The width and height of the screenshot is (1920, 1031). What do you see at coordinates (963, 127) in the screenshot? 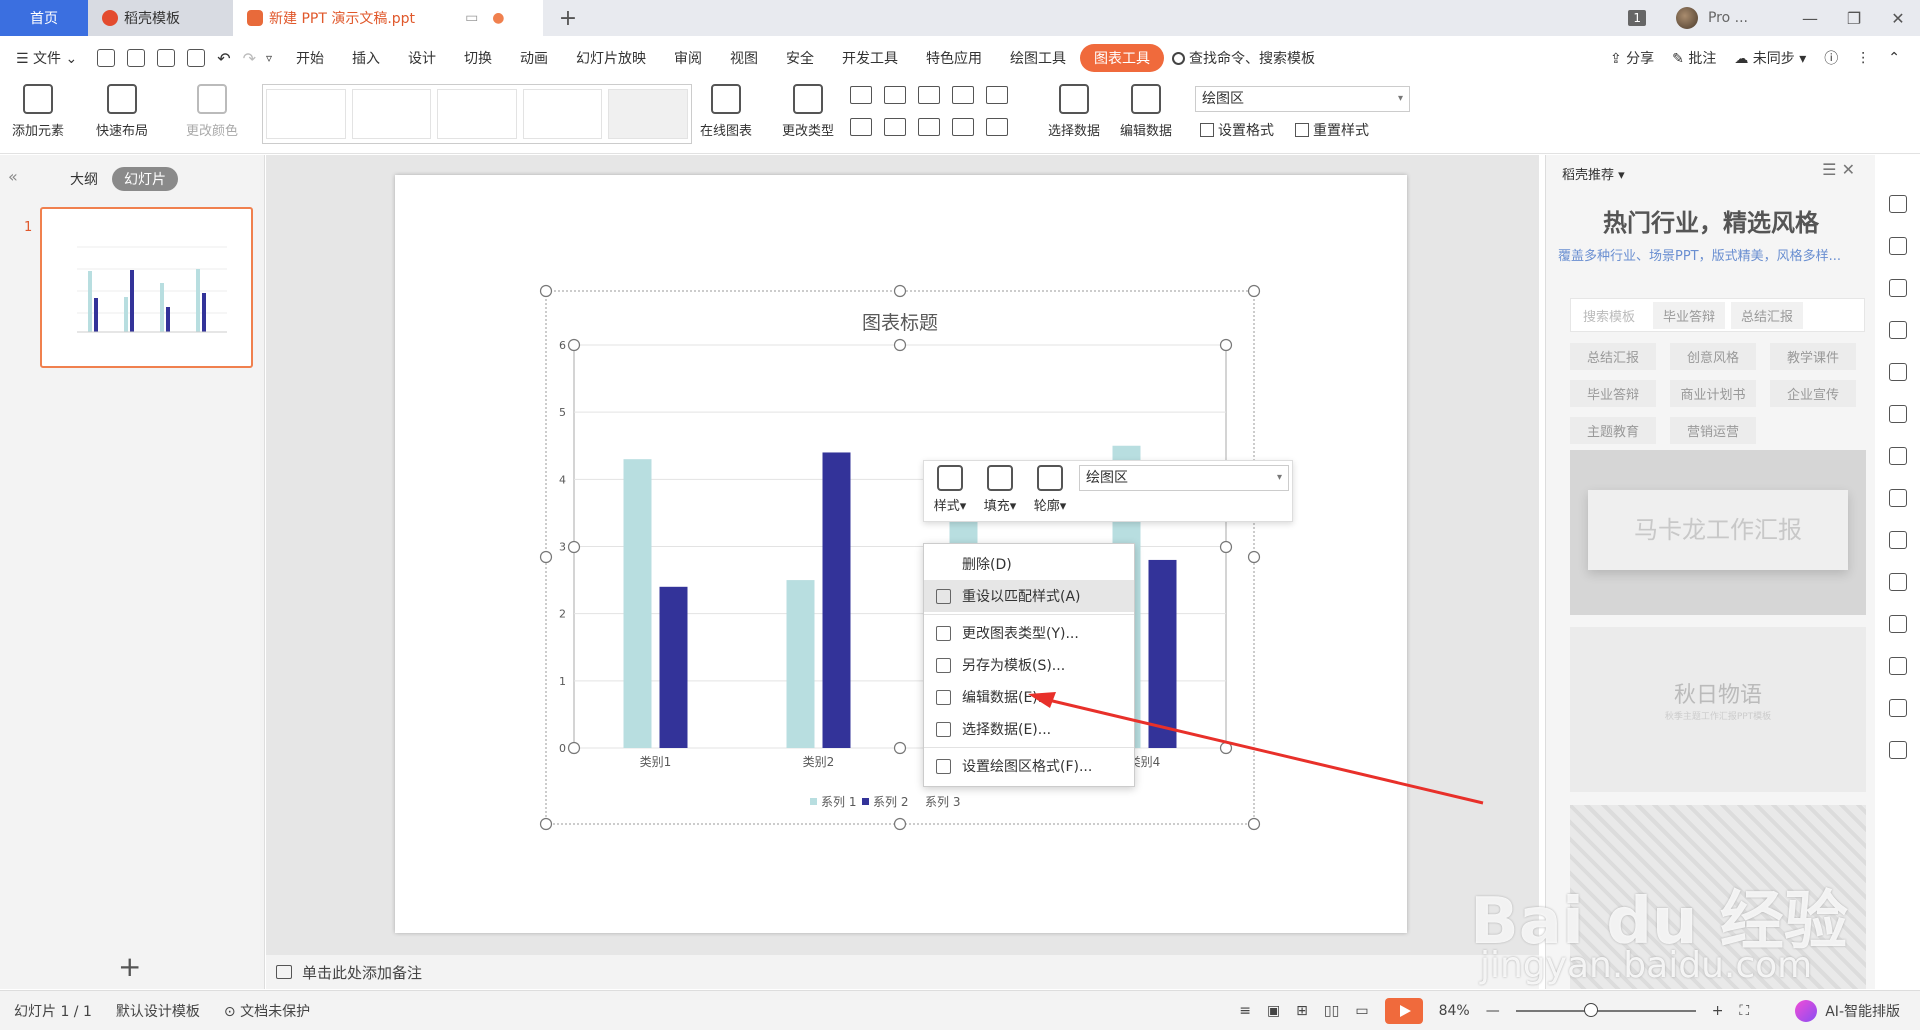
I see `scatter-chart-icon` at bounding box center [963, 127].